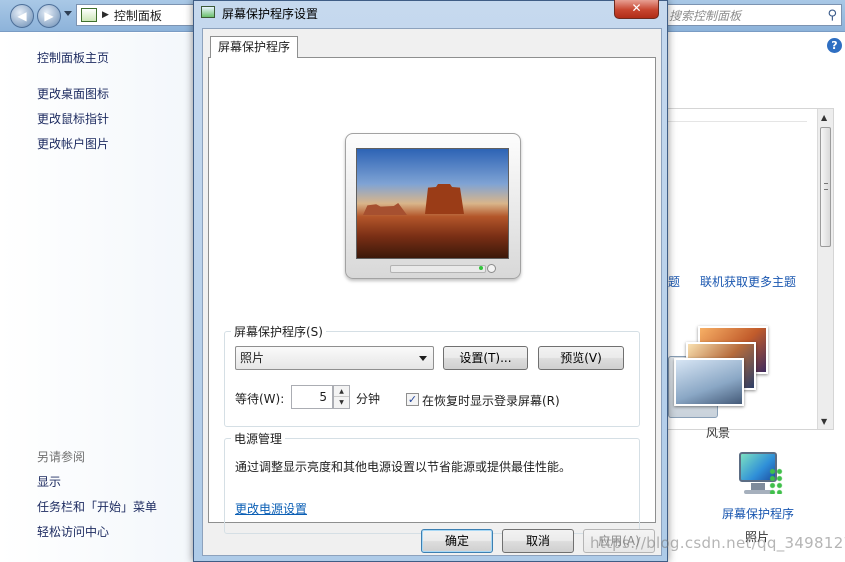  I want to click on nav-change-account-picture: 更改帐户图片, so click(73, 143).